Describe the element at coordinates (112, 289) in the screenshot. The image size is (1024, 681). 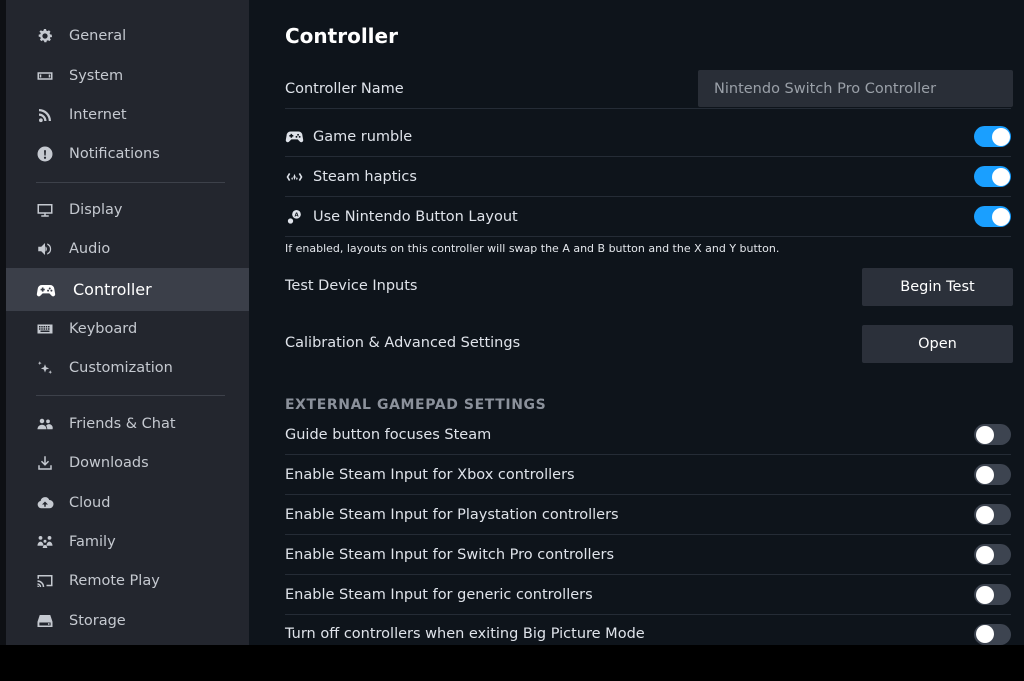
I see `sidebar-item-label: Controller` at that location.